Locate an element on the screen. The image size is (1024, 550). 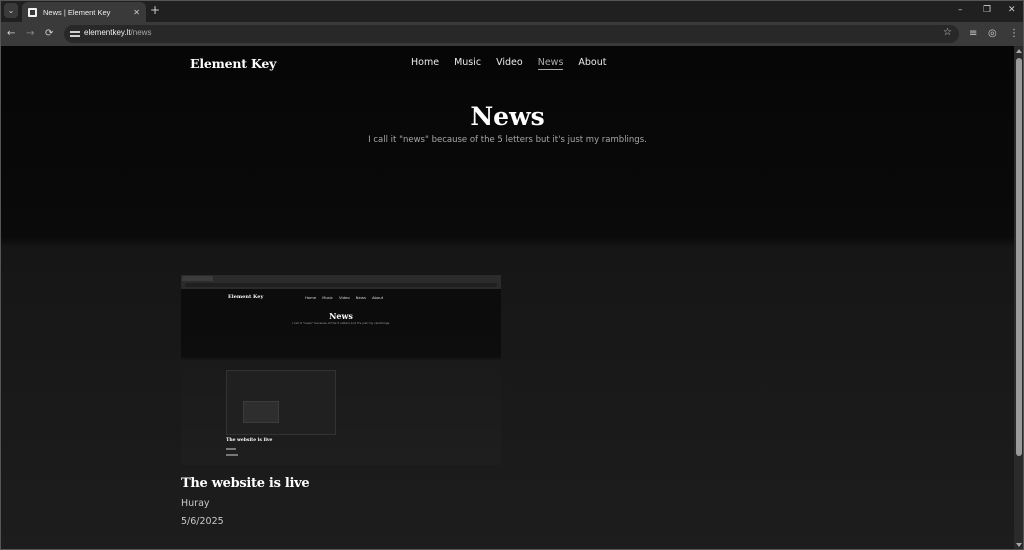
thumbnail-title: News is located at coordinates (341, 316).